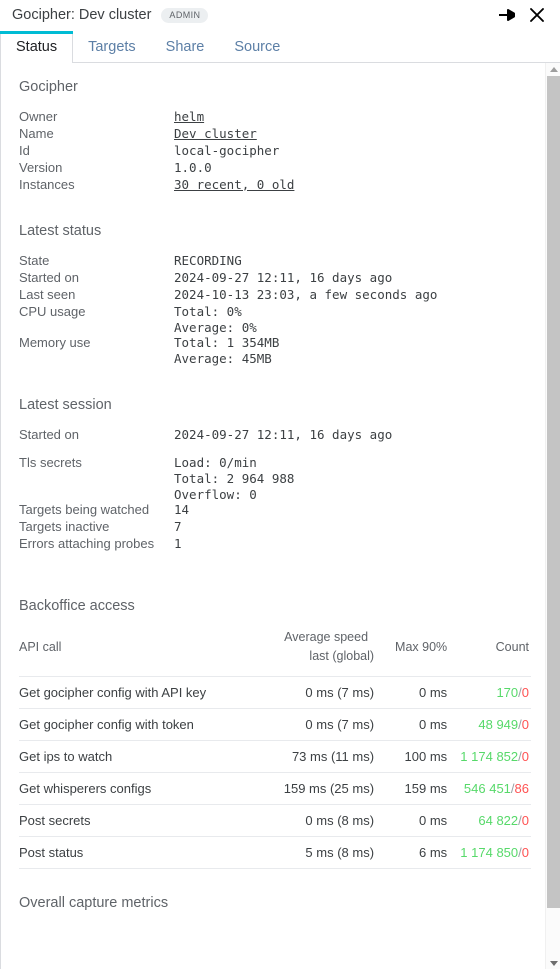 This screenshot has width=560, height=969. What do you see at coordinates (142, 756) in the screenshot?
I see `cell-api-call: Get ips to watch` at bounding box center [142, 756].